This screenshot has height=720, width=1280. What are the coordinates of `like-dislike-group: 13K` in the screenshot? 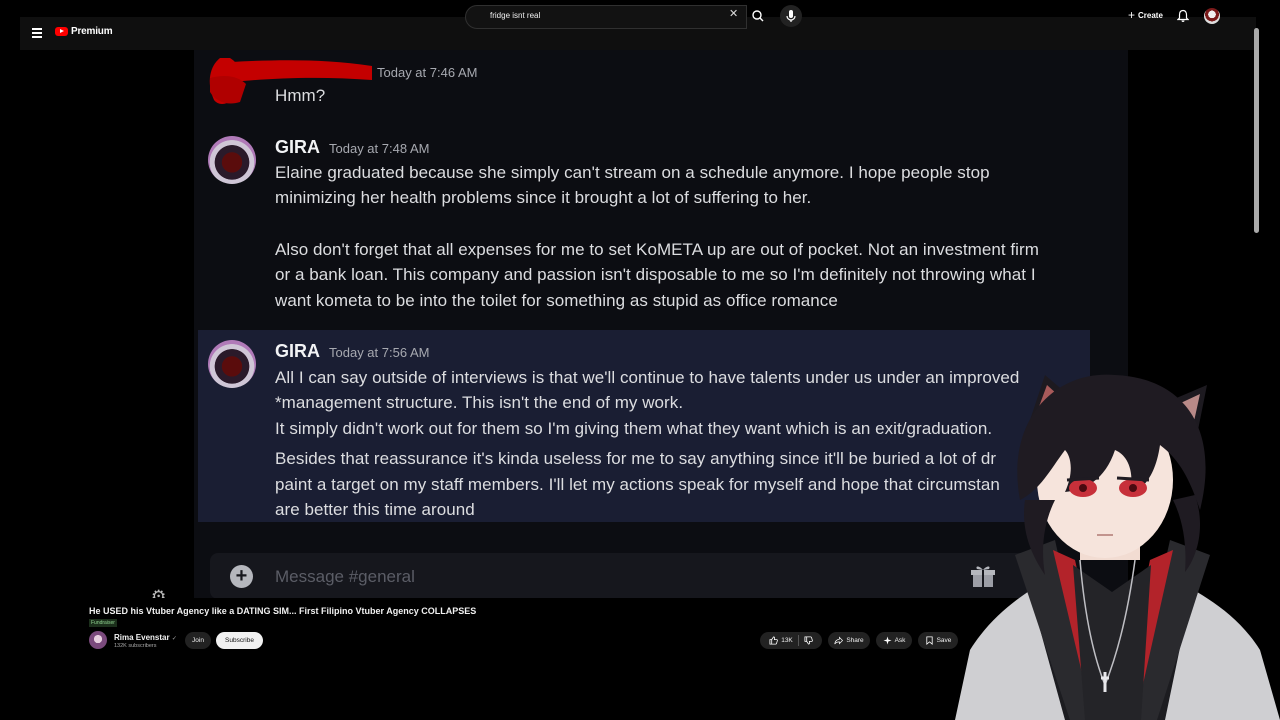 It's located at (791, 640).